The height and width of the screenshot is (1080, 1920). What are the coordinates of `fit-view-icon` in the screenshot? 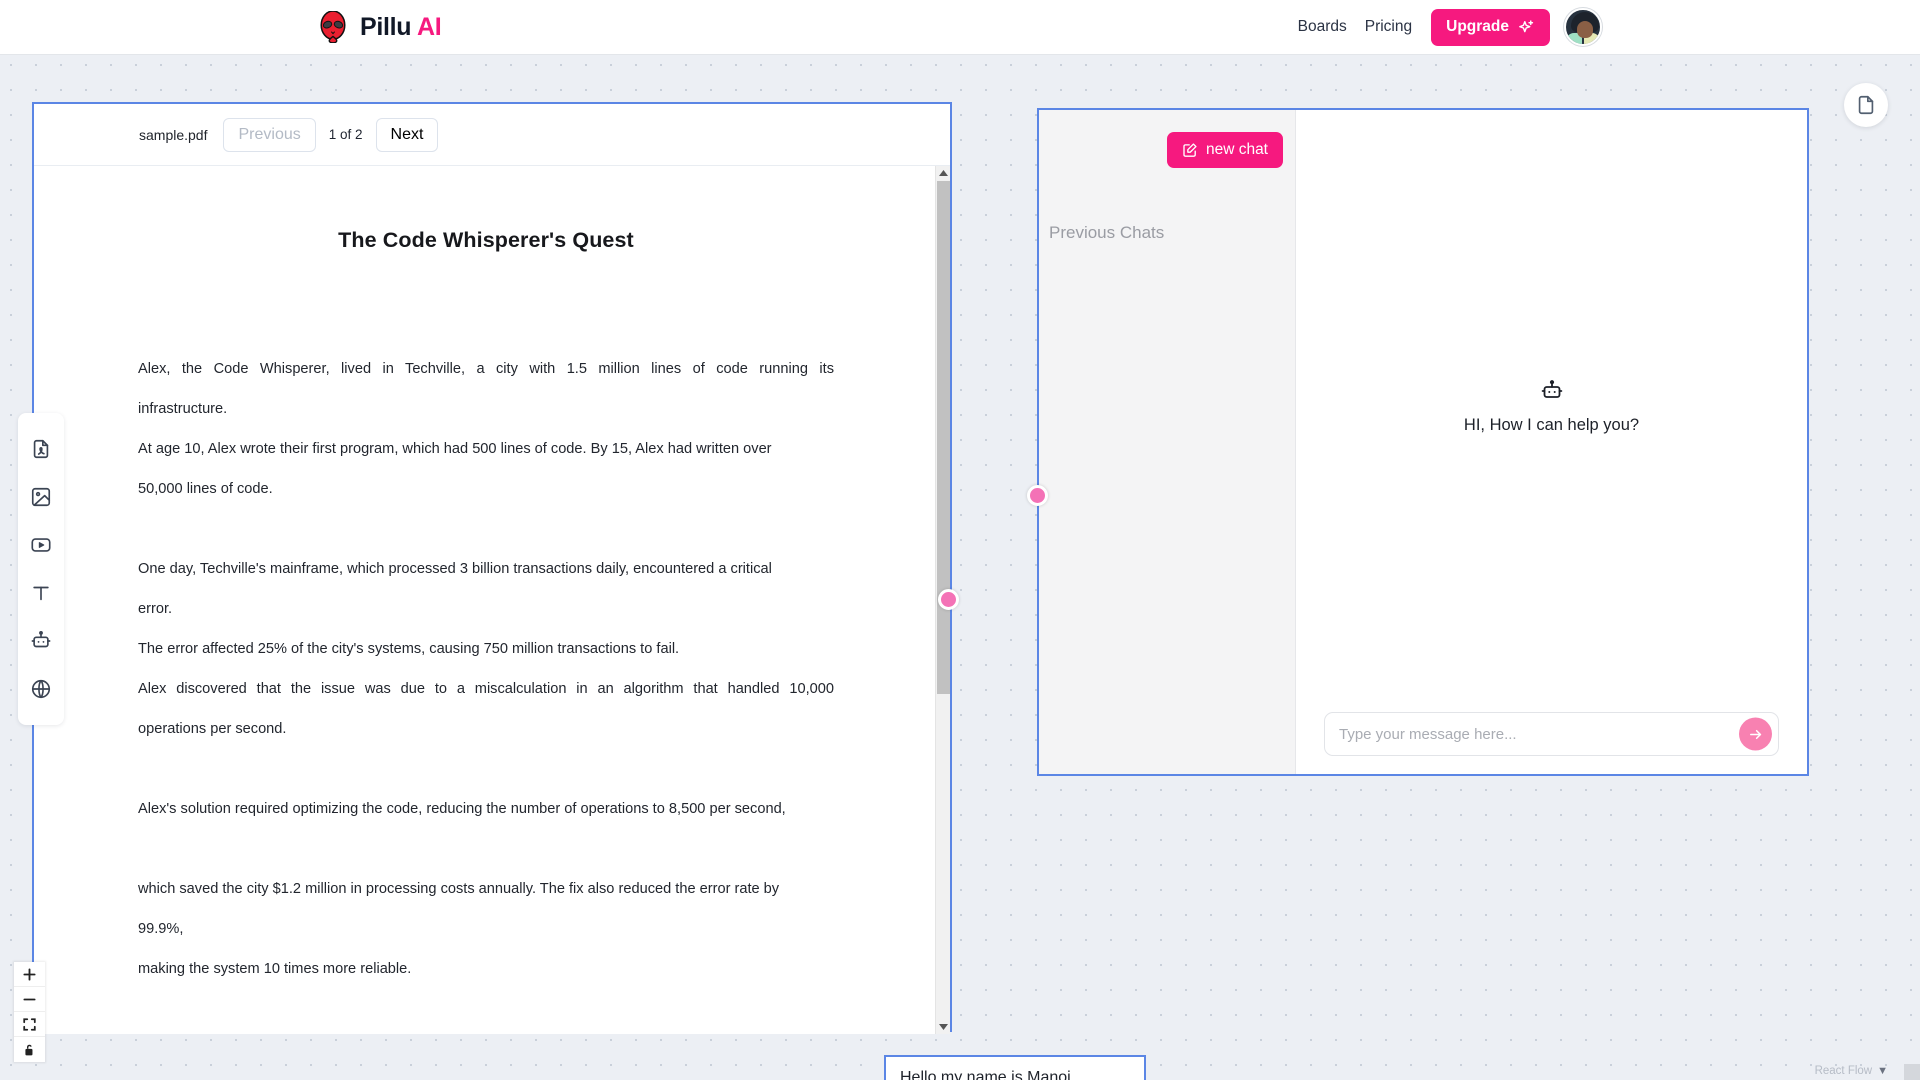 It's located at (29, 1024).